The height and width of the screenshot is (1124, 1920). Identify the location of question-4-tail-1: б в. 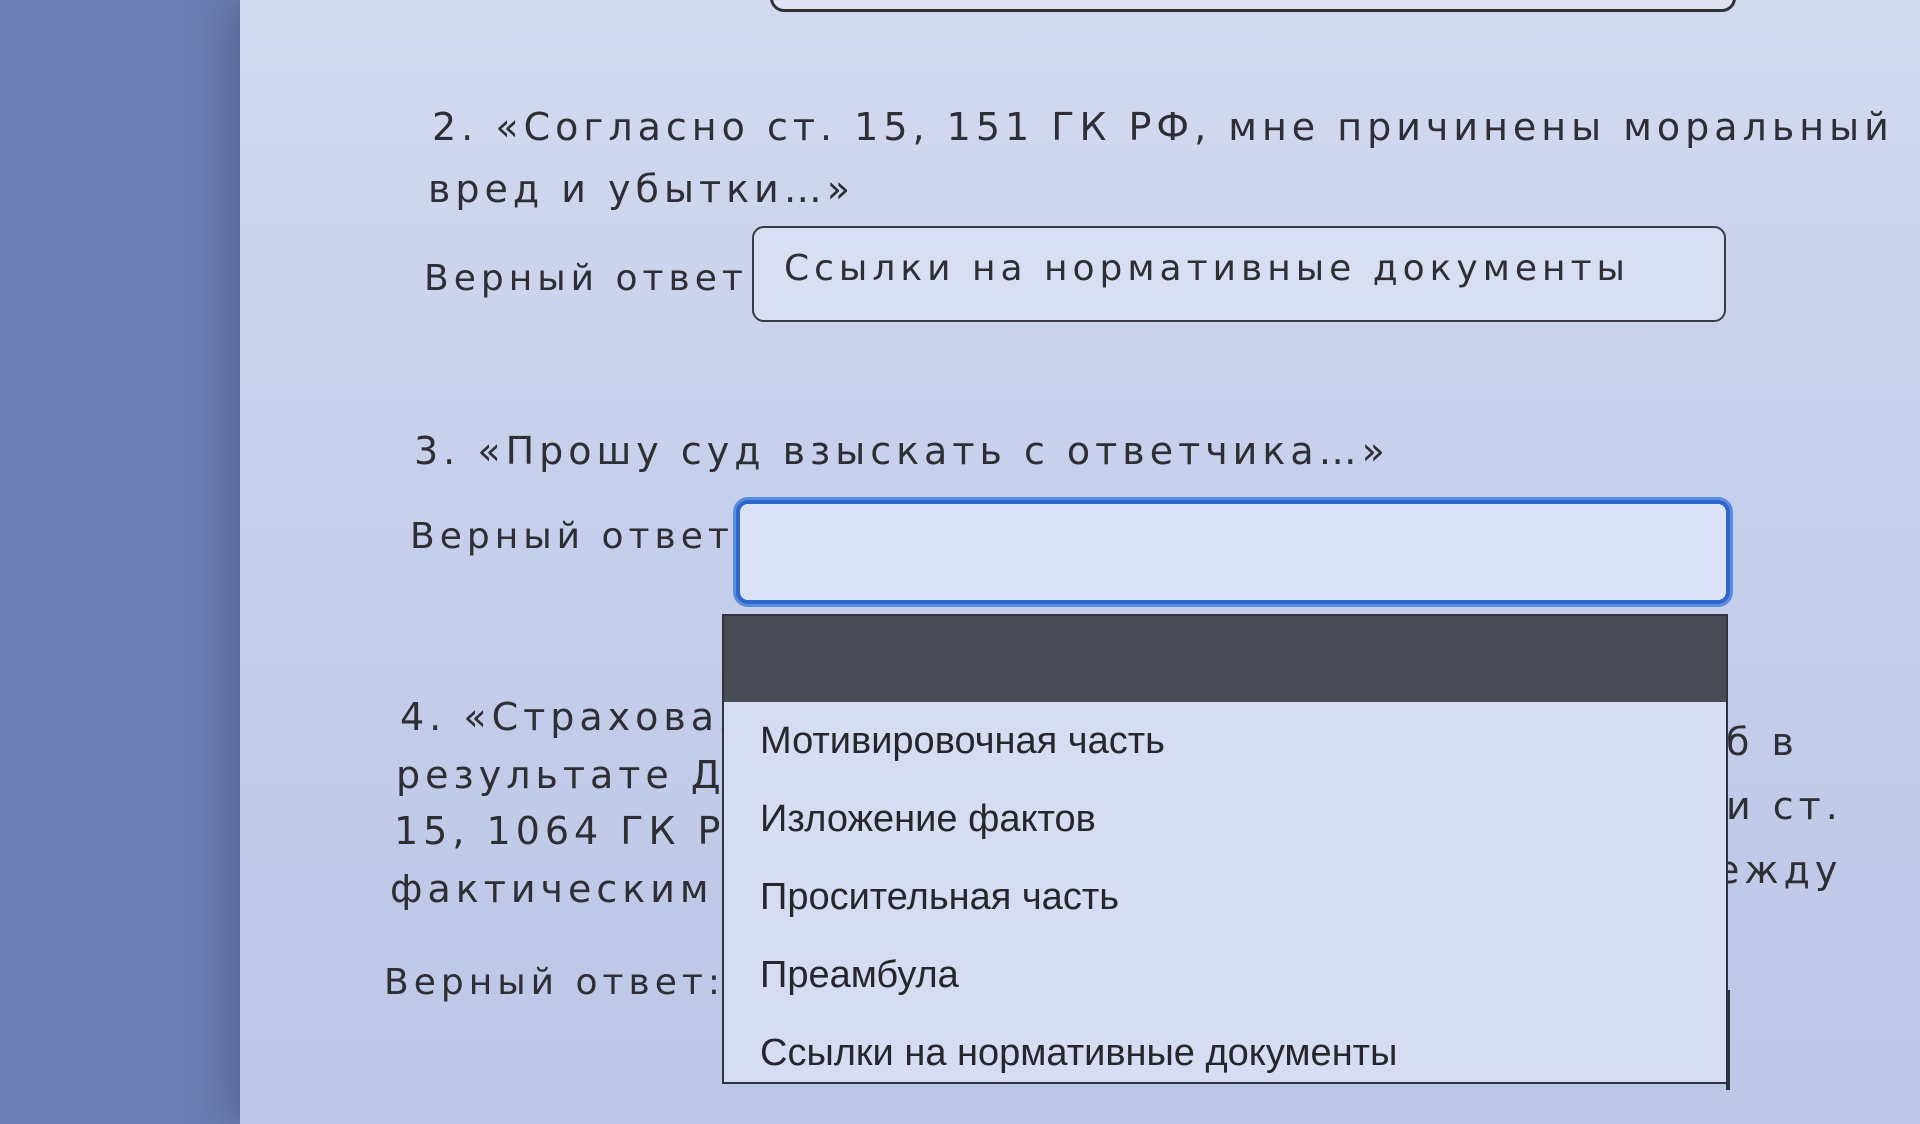
(1762, 742).